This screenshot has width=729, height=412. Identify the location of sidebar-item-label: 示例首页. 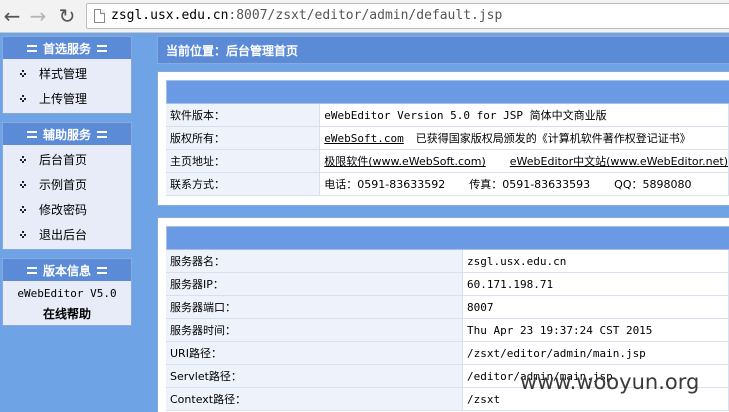
(63, 185).